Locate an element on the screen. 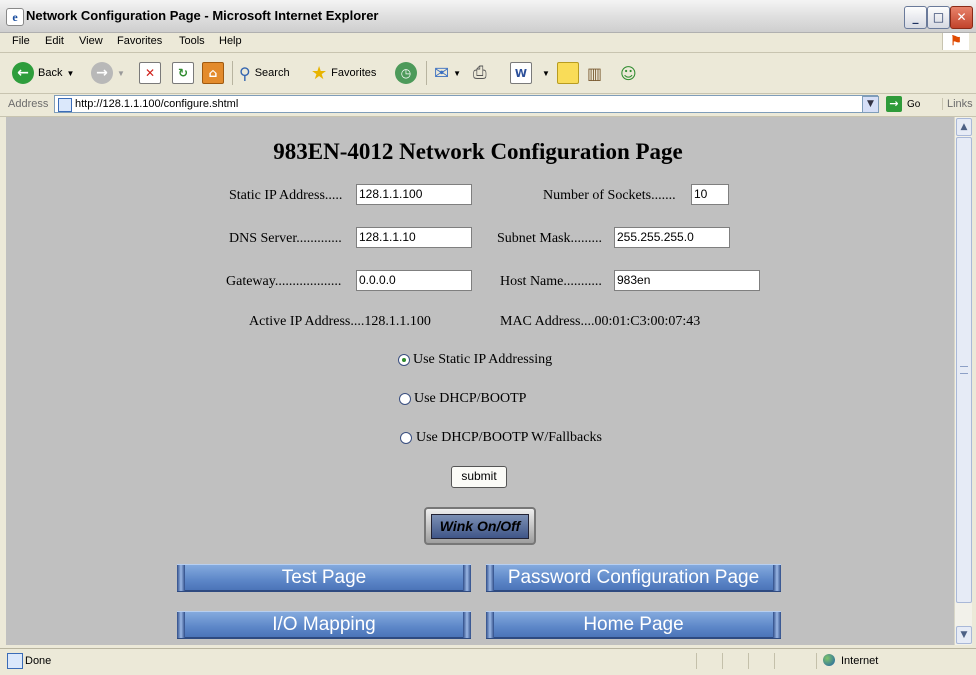 The width and height of the screenshot is (976, 675). refresh-icon: ↻ is located at coordinates (183, 73).